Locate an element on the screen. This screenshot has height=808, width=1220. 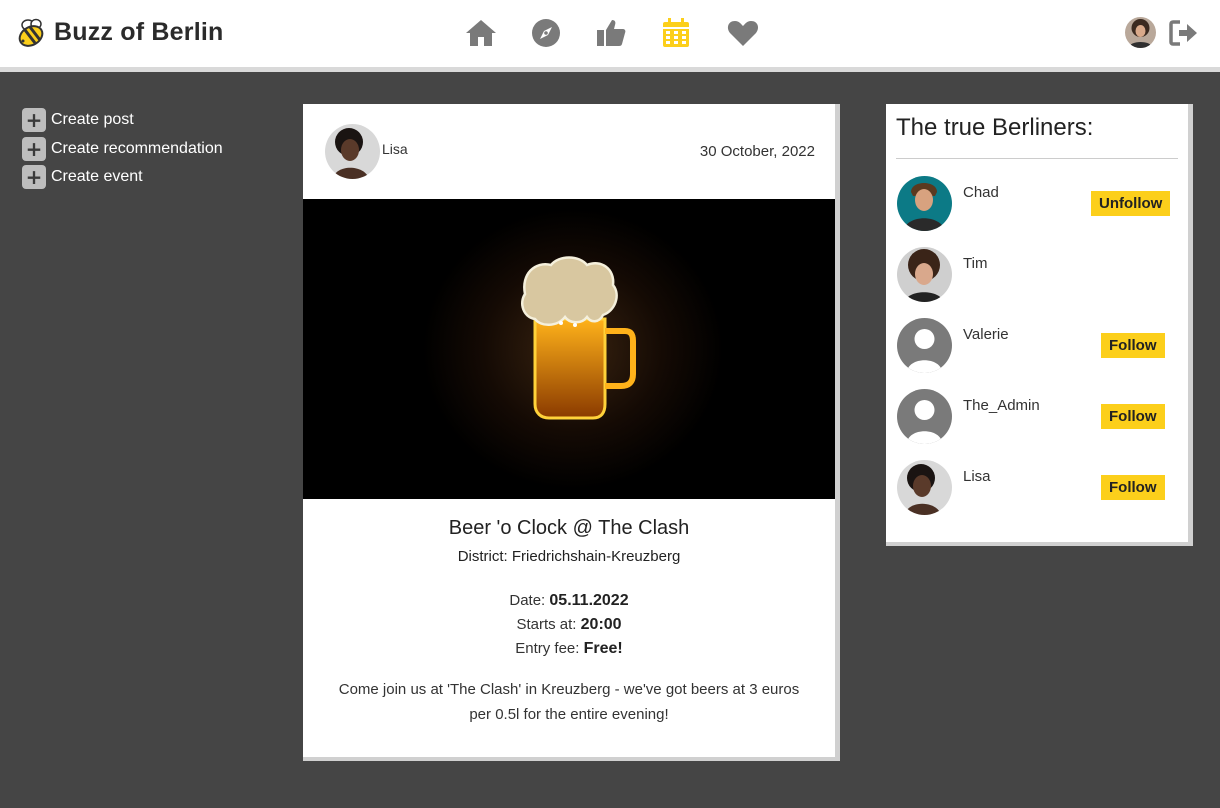
district-value: Friedrichshain-Kreuzberg is located at coordinates (596, 556).